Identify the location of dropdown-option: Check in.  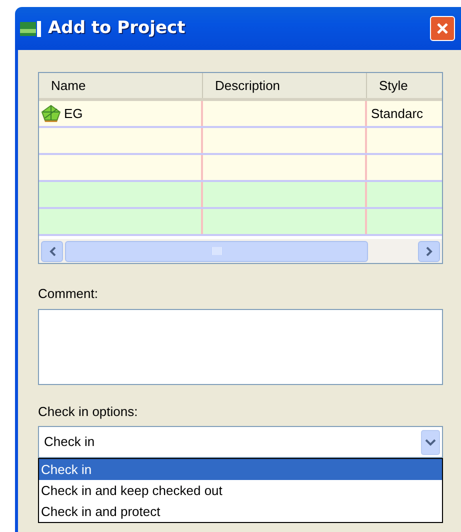
(240, 469).